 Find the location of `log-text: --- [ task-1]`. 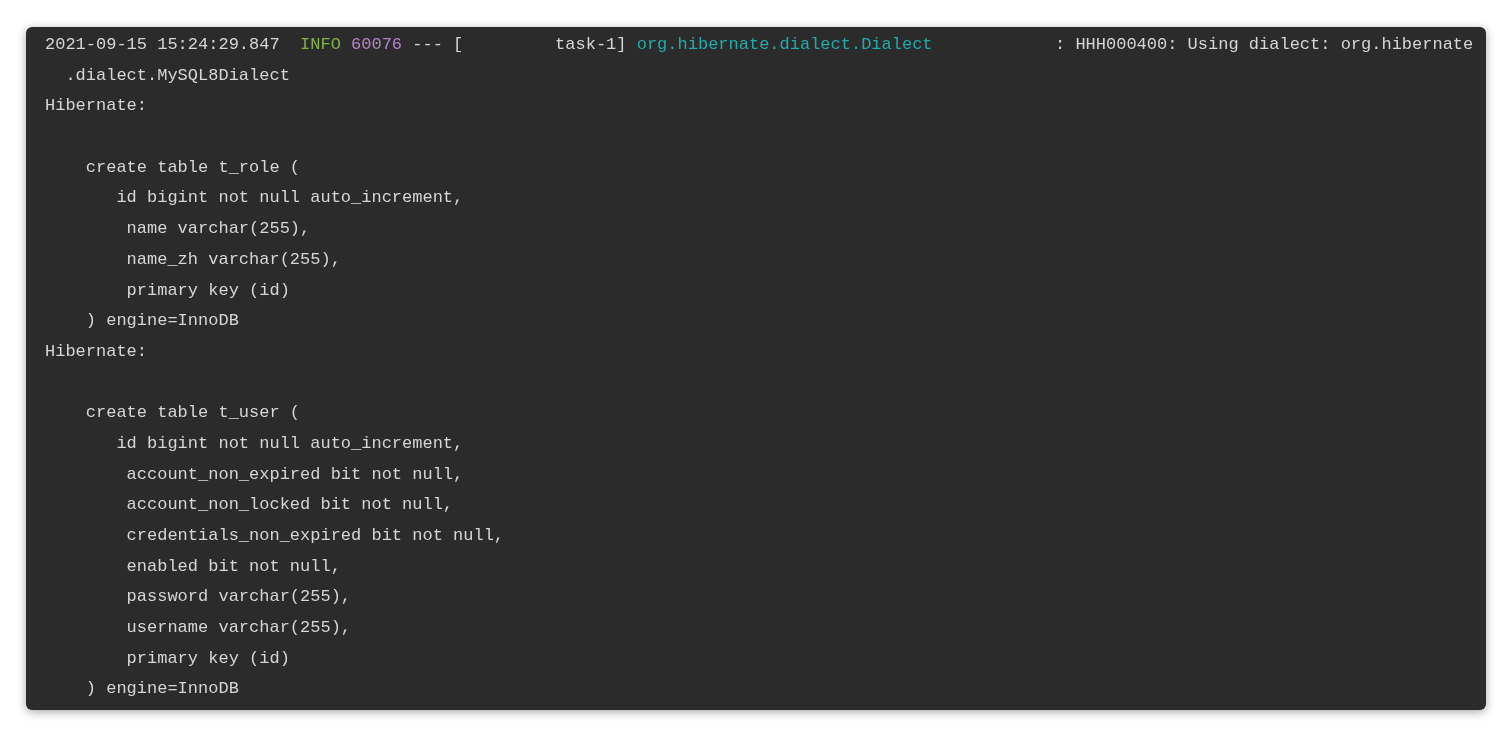

log-text: --- [ task-1] is located at coordinates (519, 44).